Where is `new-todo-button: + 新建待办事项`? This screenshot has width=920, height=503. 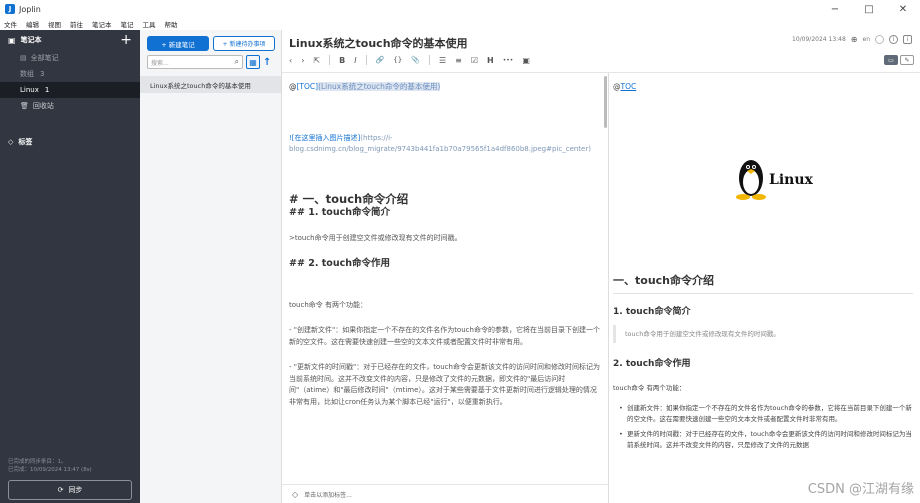
new-todo-button: + 新建待办事项 is located at coordinates (244, 43).